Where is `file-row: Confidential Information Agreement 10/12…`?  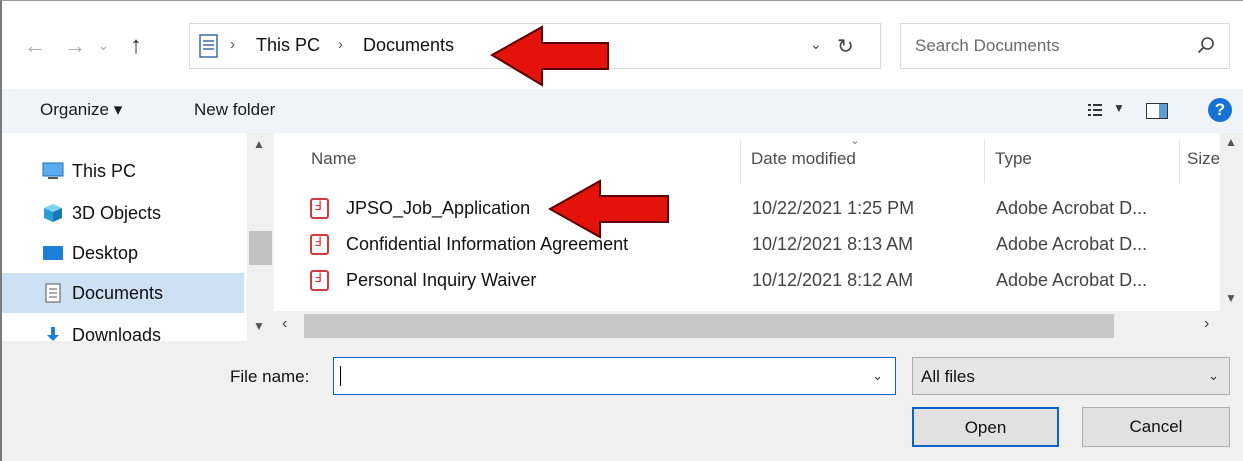 file-row: Confidential Information Agreement 10/12… is located at coordinates (756, 245).